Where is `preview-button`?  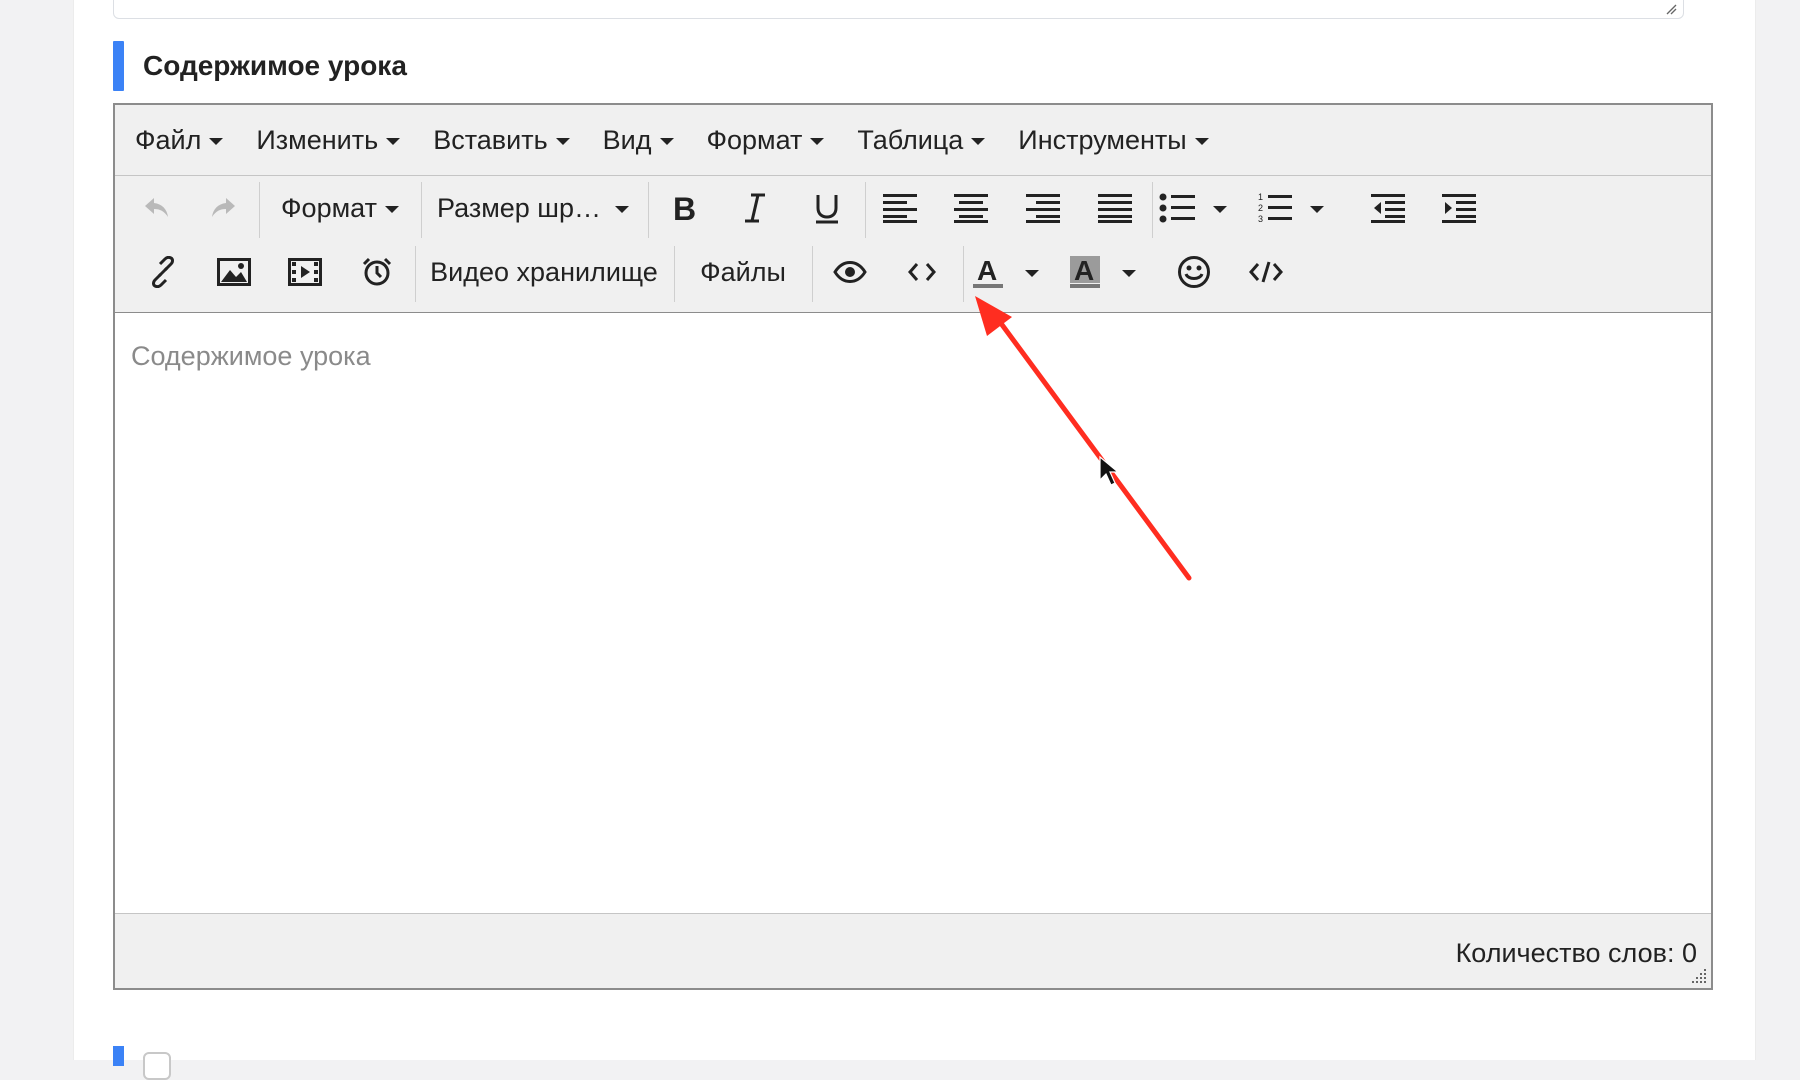 preview-button is located at coordinates (850, 272).